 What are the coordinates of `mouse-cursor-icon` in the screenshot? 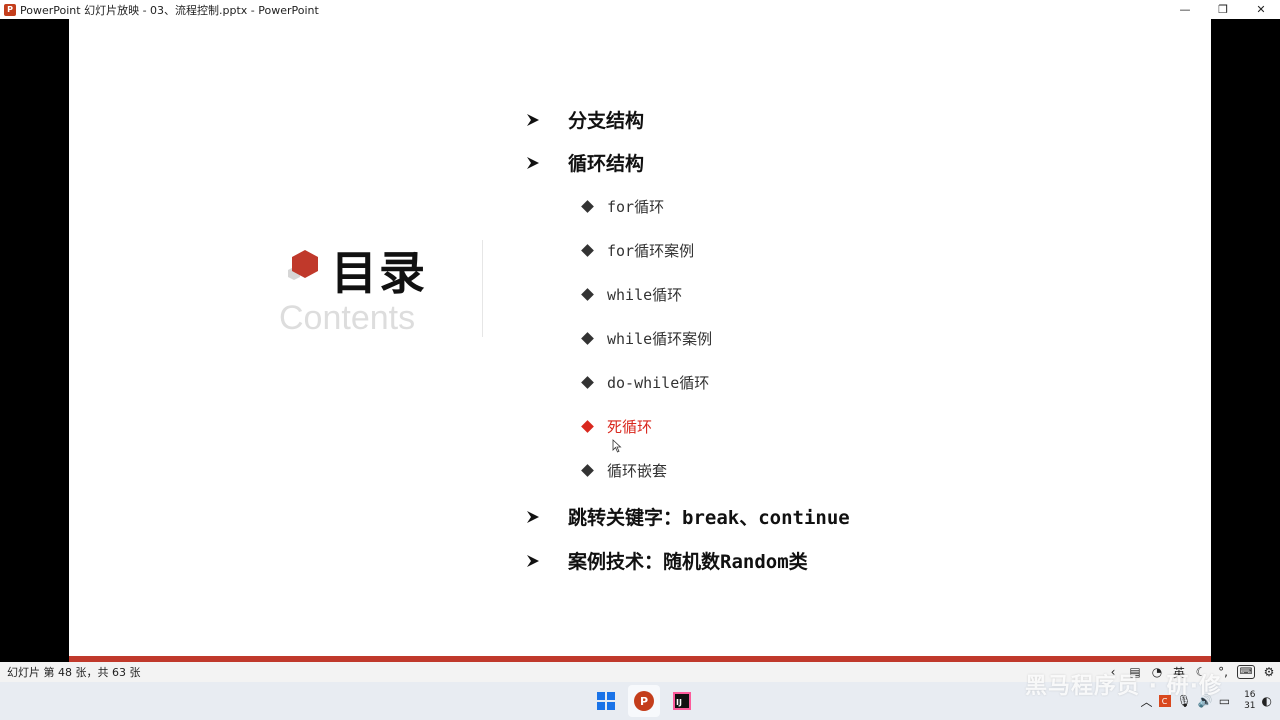 It's located at (617, 446).